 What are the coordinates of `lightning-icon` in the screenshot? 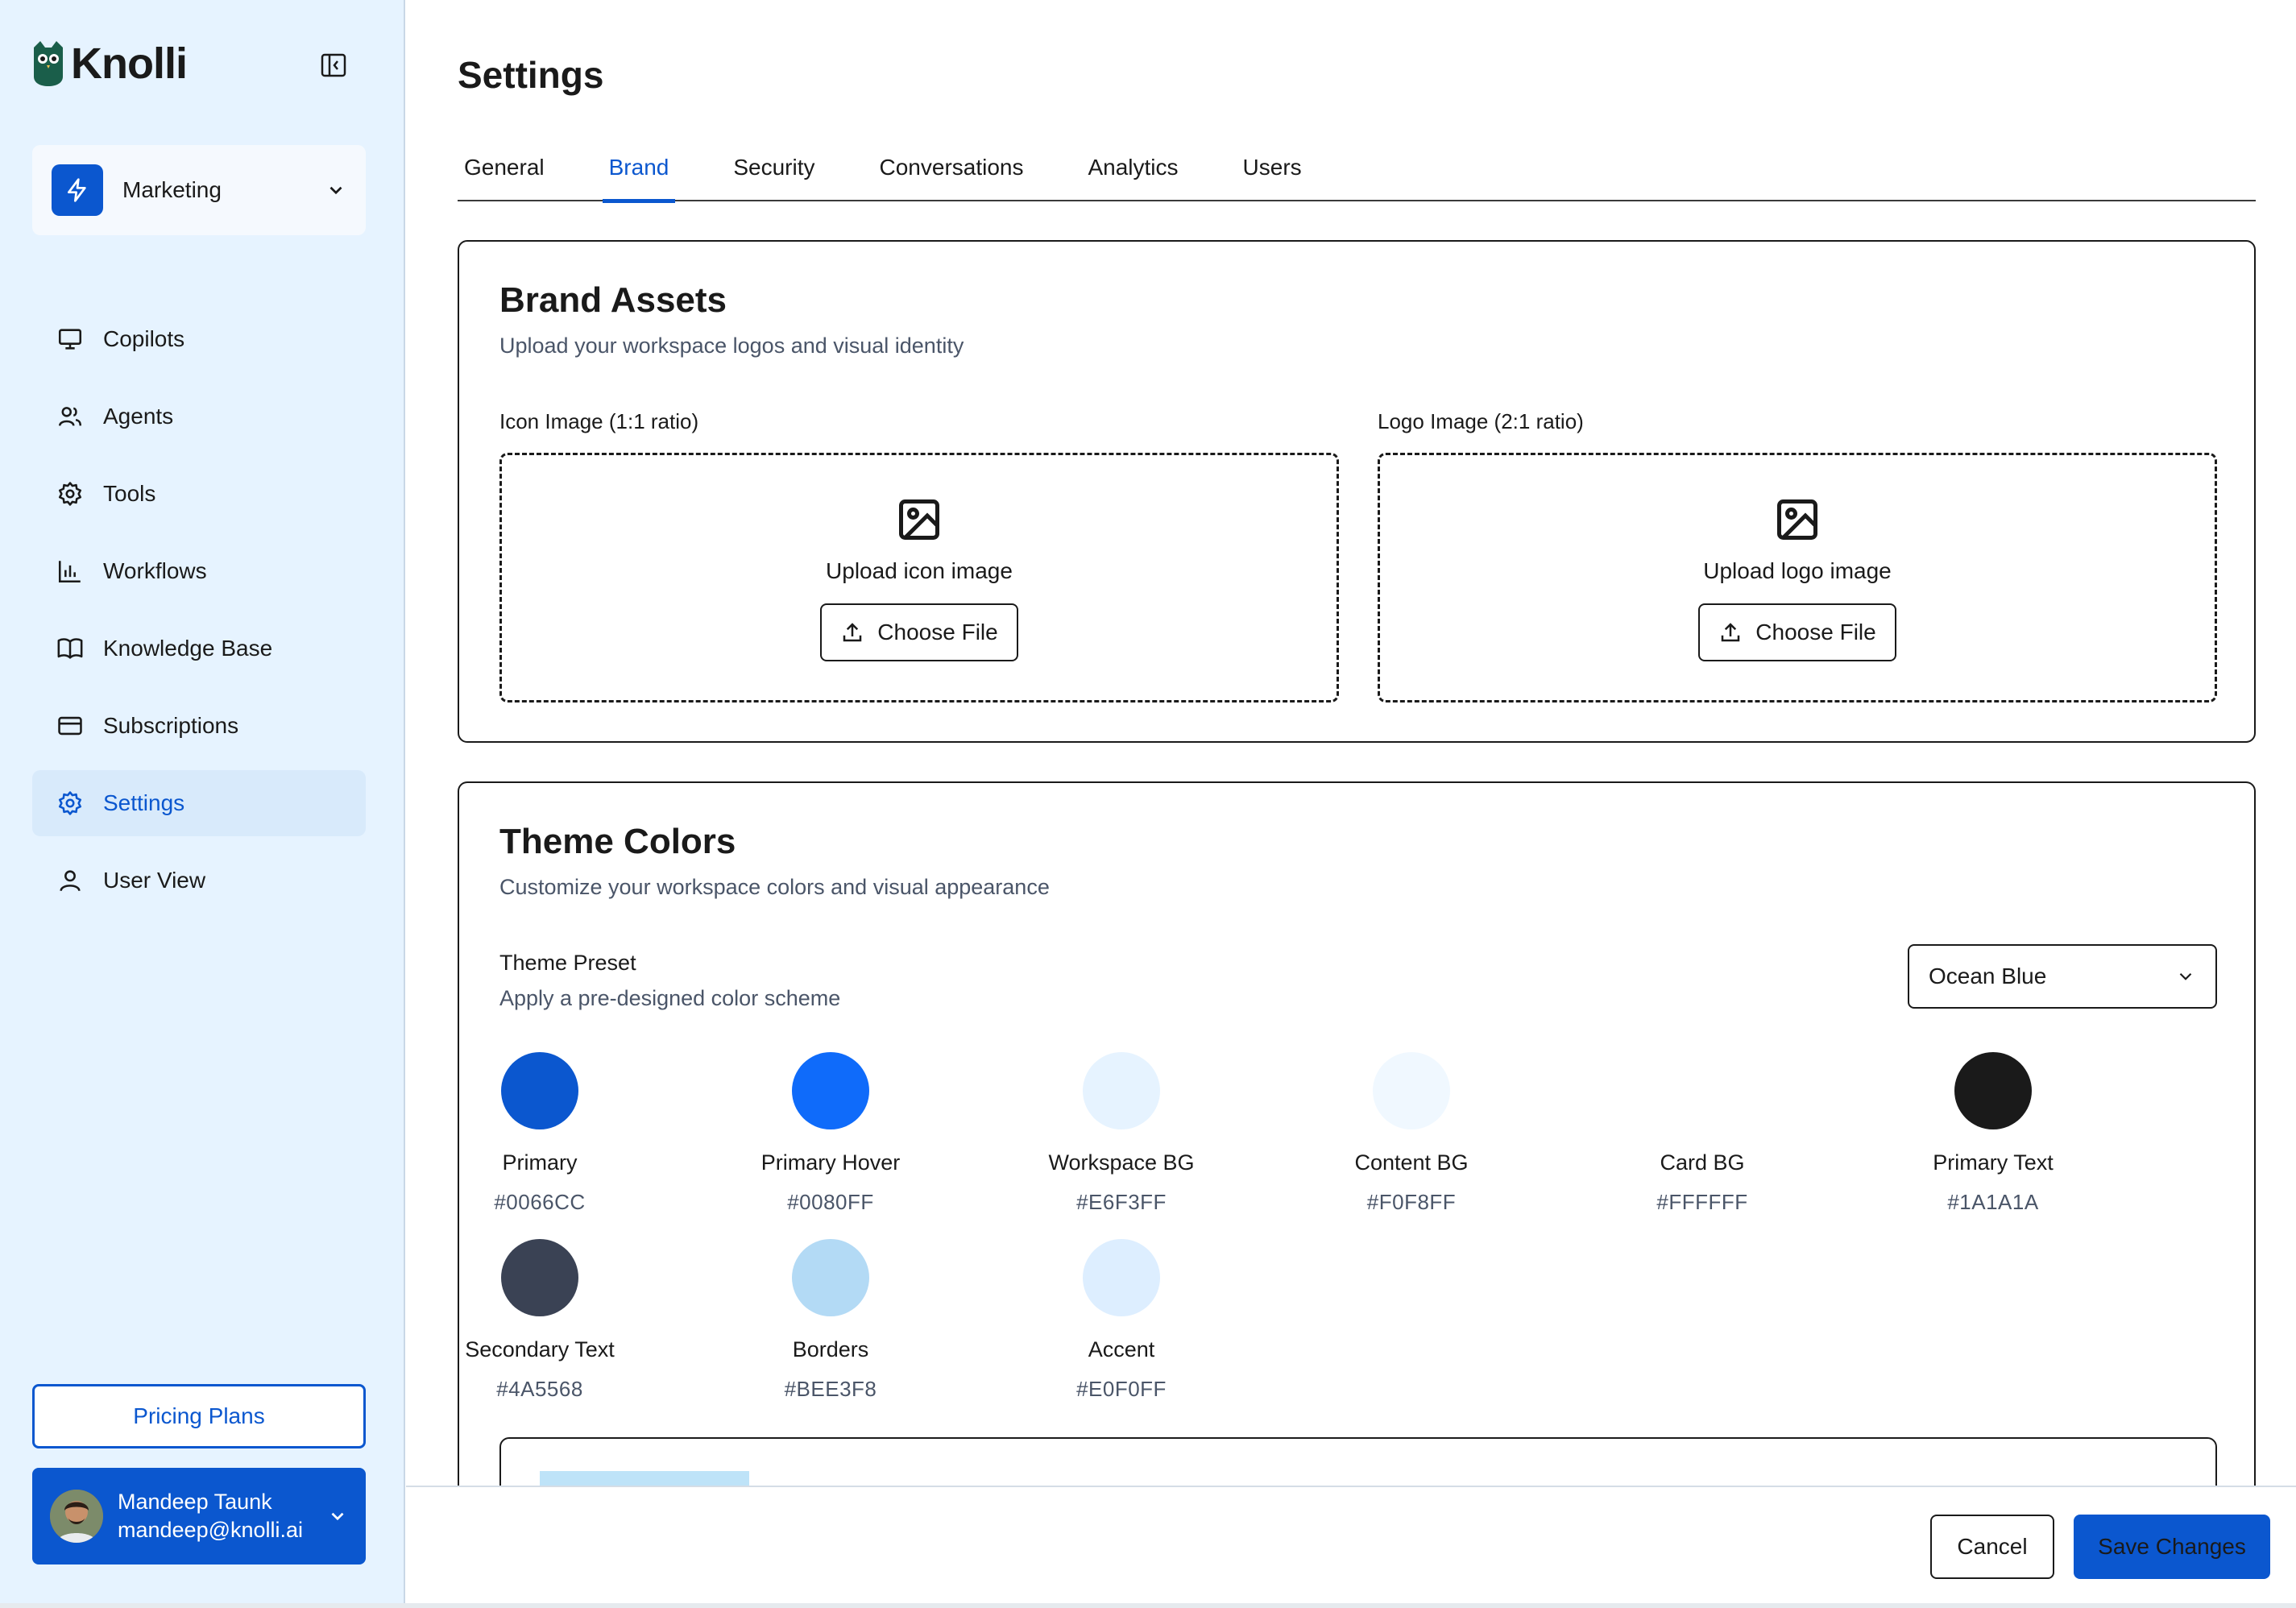 It's located at (77, 190).